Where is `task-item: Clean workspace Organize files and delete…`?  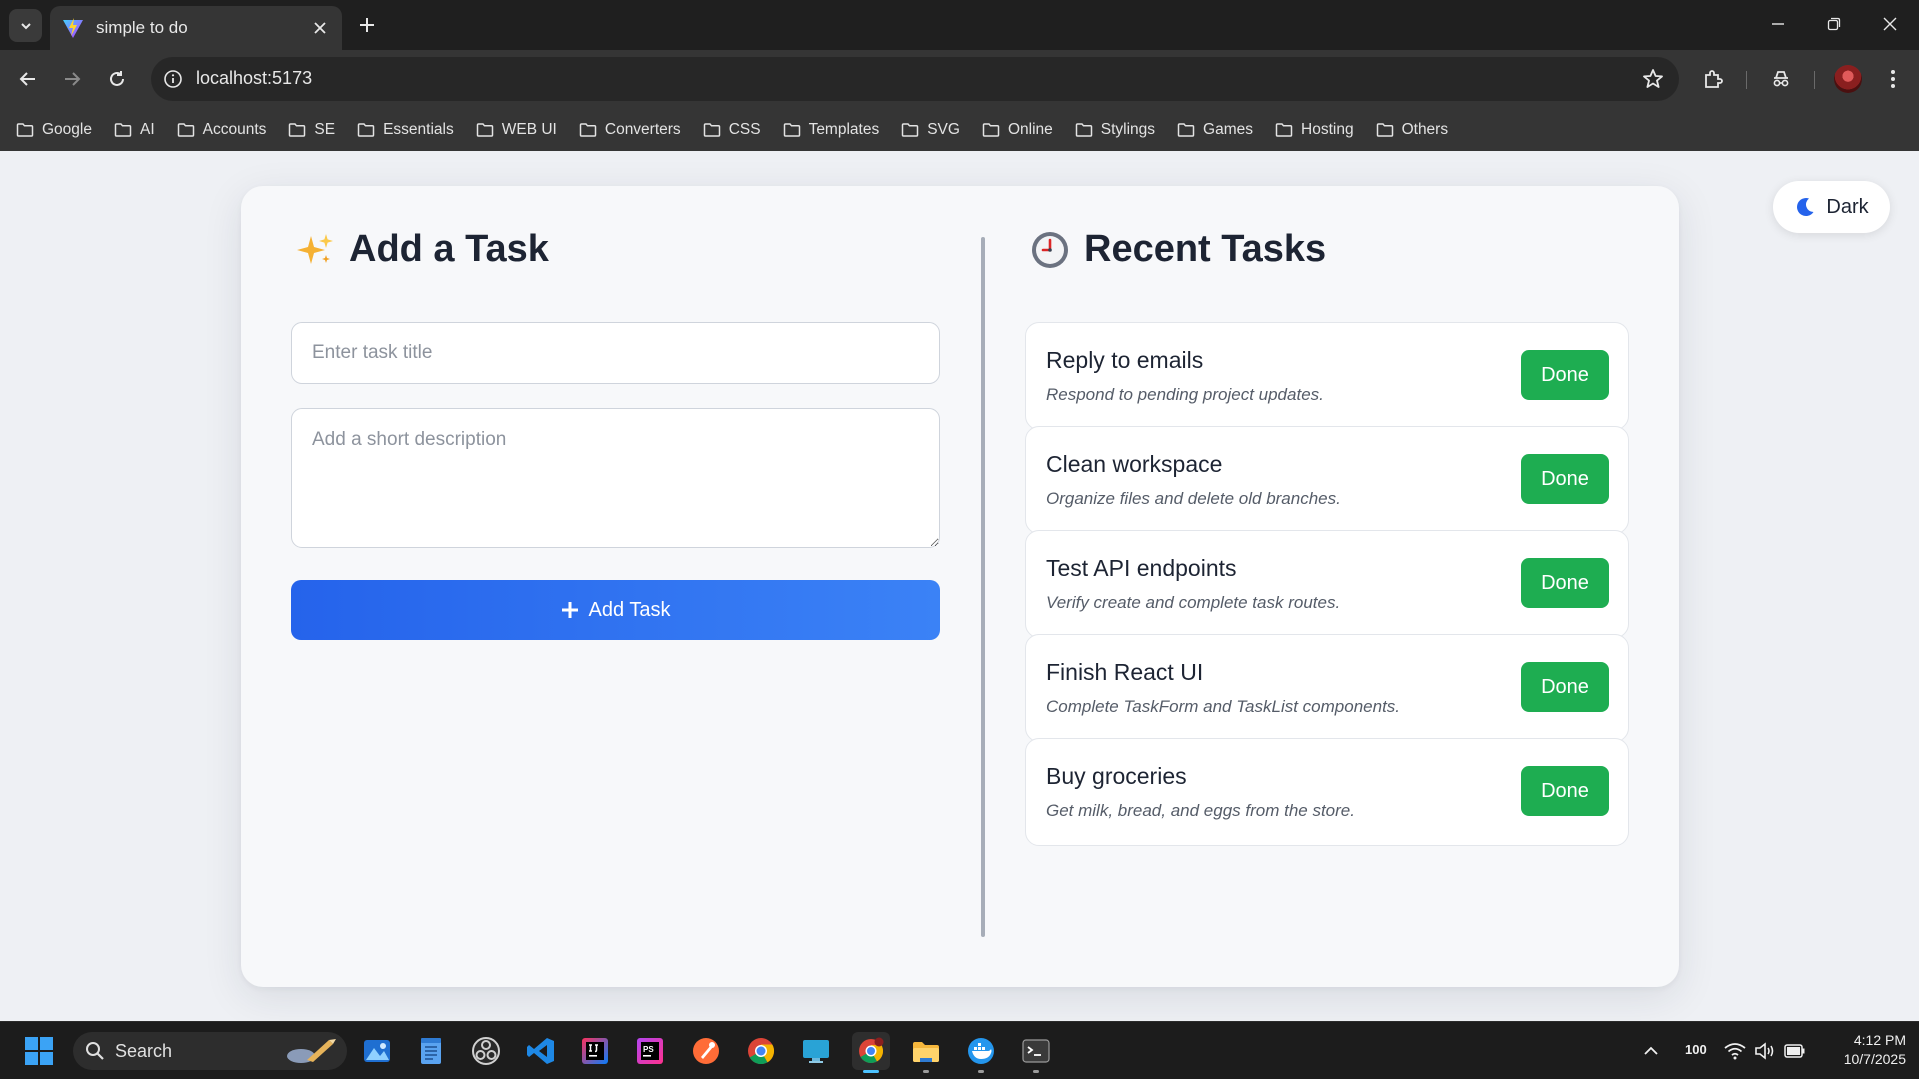 task-item: Clean workspace Organize files and delete… is located at coordinates (1327, 480).